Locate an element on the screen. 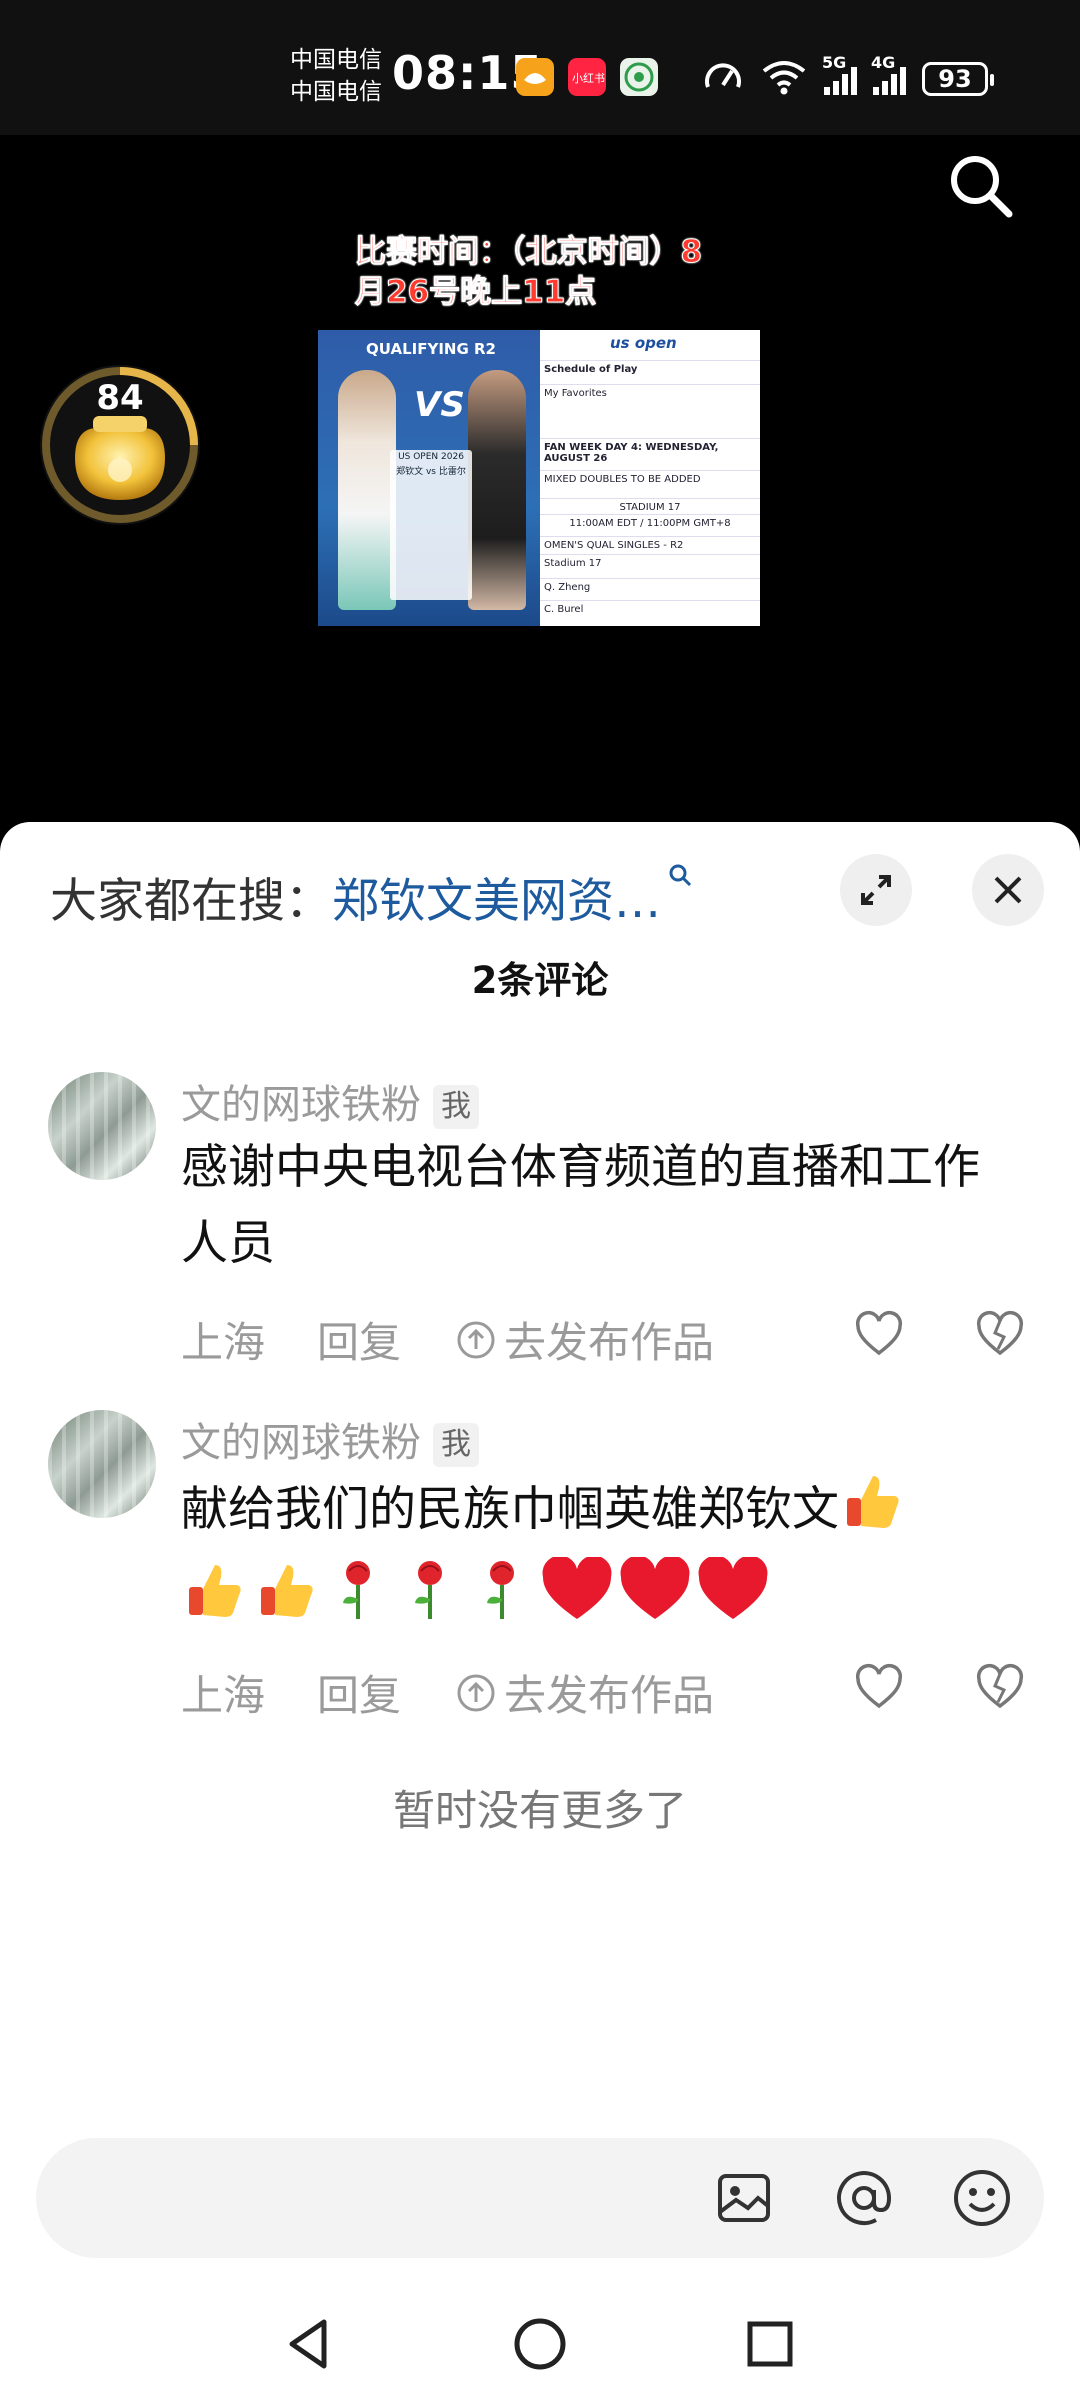 This screenshot has height=2400, width=1080. wifi-icon is located at coordinates (784, 79).